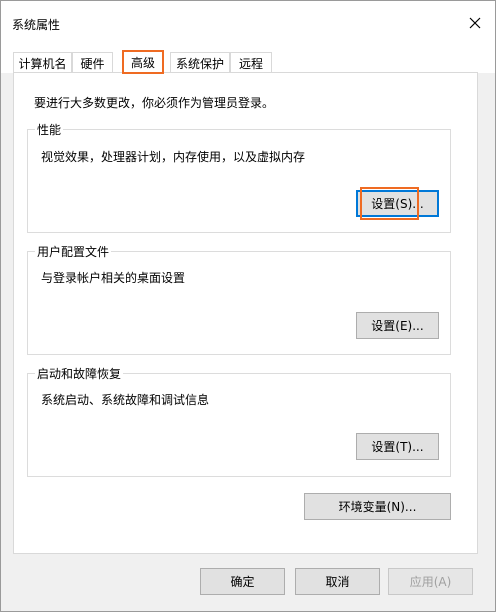 The height and width of the screenshot is (612, 496). Describe the element at coordinates (73, 251) in the screenshot. I see `user-profiles-group-label: 用户配置文件` at that location.